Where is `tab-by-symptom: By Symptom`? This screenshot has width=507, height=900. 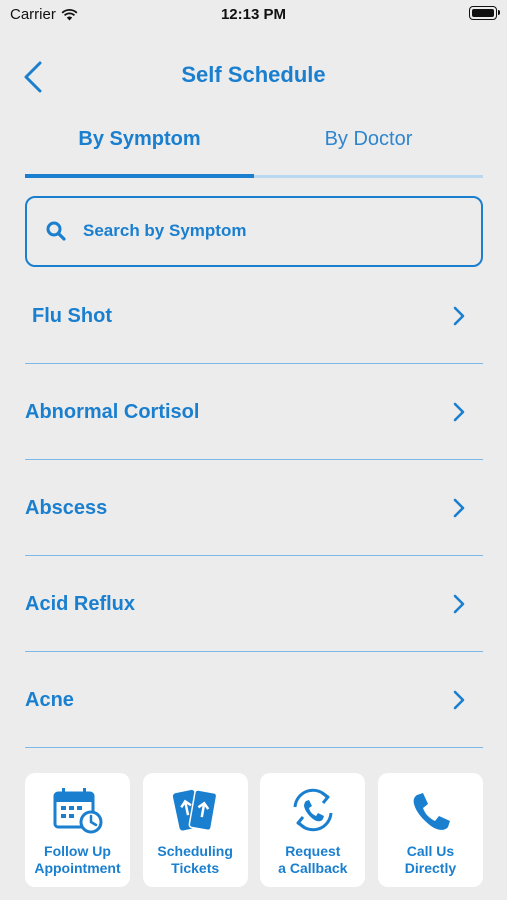
tab-by-symptom: By Symptom is located at coordinates (139, 139).